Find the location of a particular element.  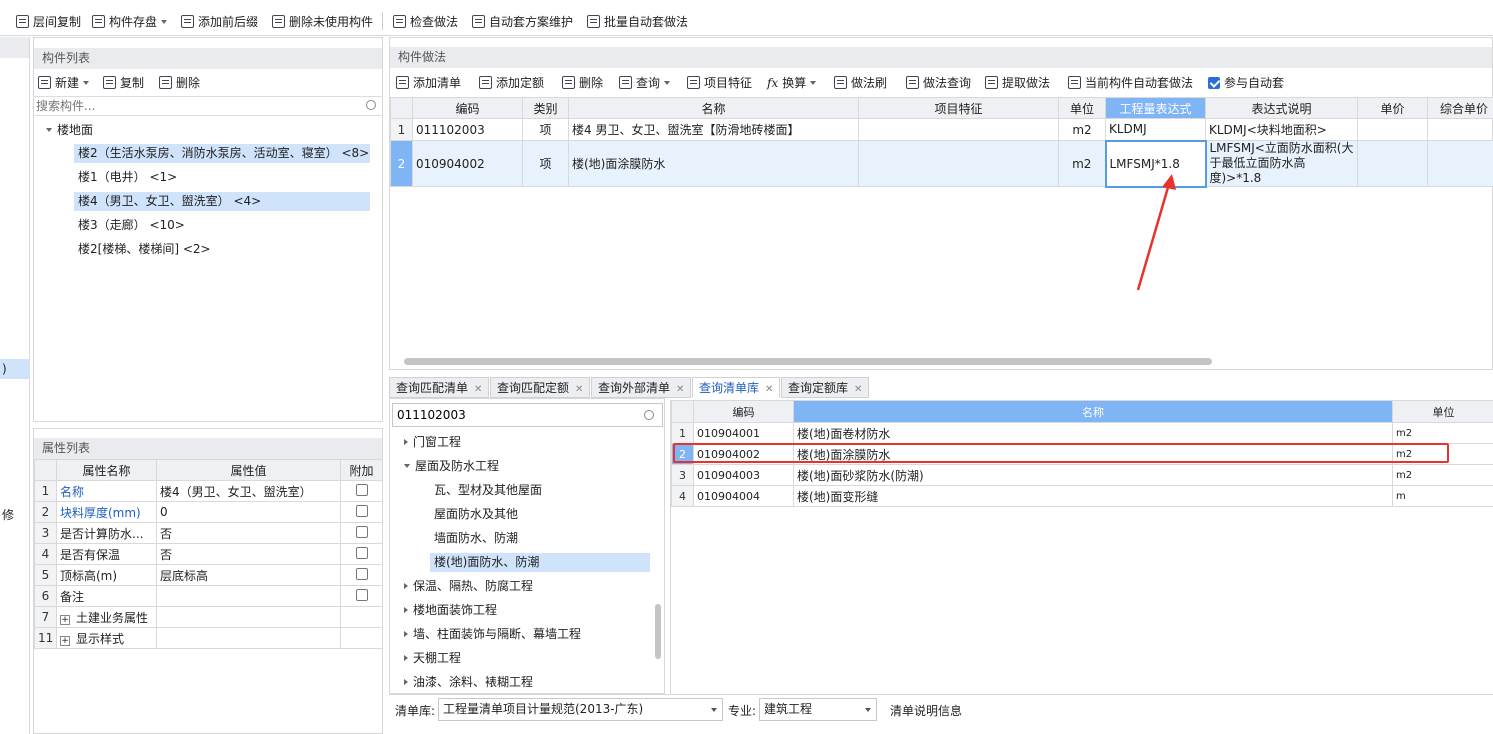

library-row: 1 010904001 楼(地)面卷材防水 m2 is located at coordinates (1082, 433).